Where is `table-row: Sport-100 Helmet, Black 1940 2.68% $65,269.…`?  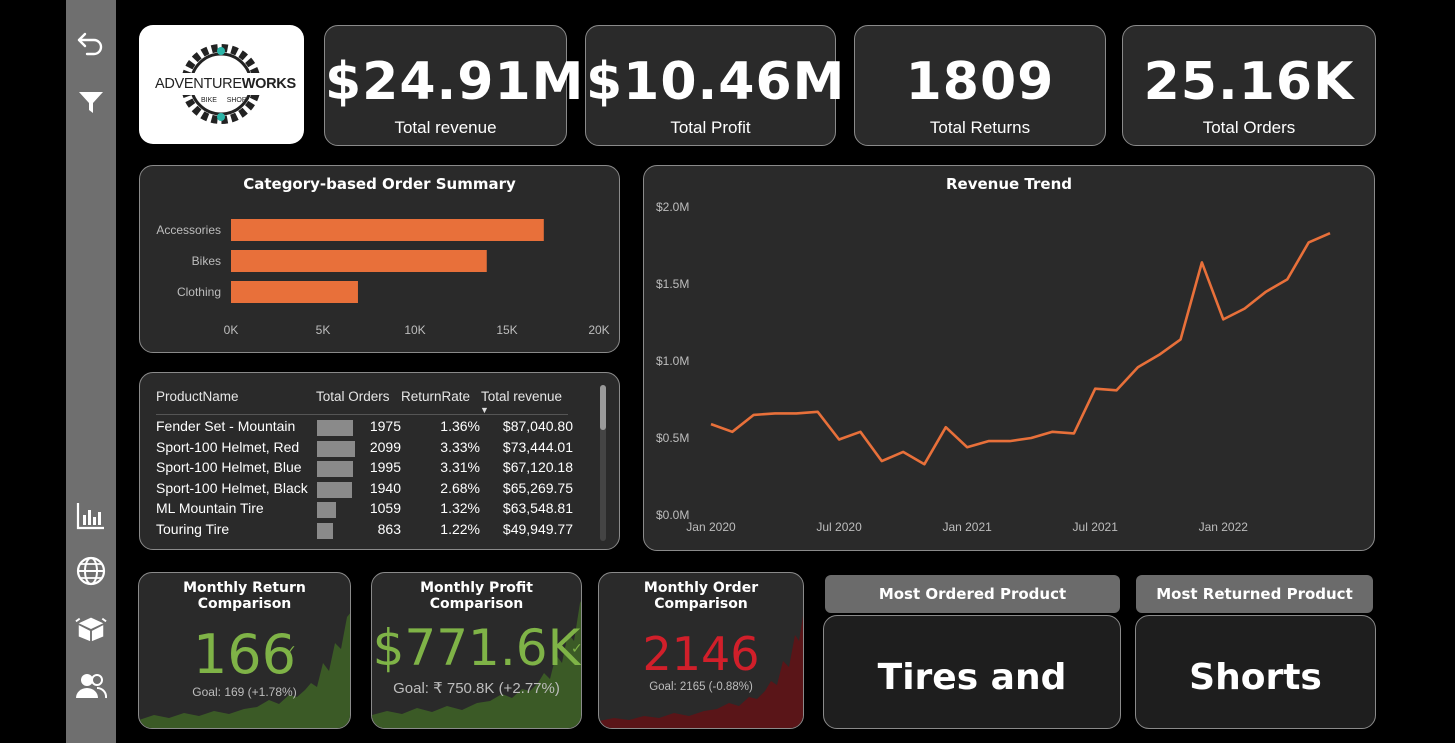
table-row: Sport-100 Helmet, Black 1940 2.68% $65,269.… is located at coordinates (386, 490).